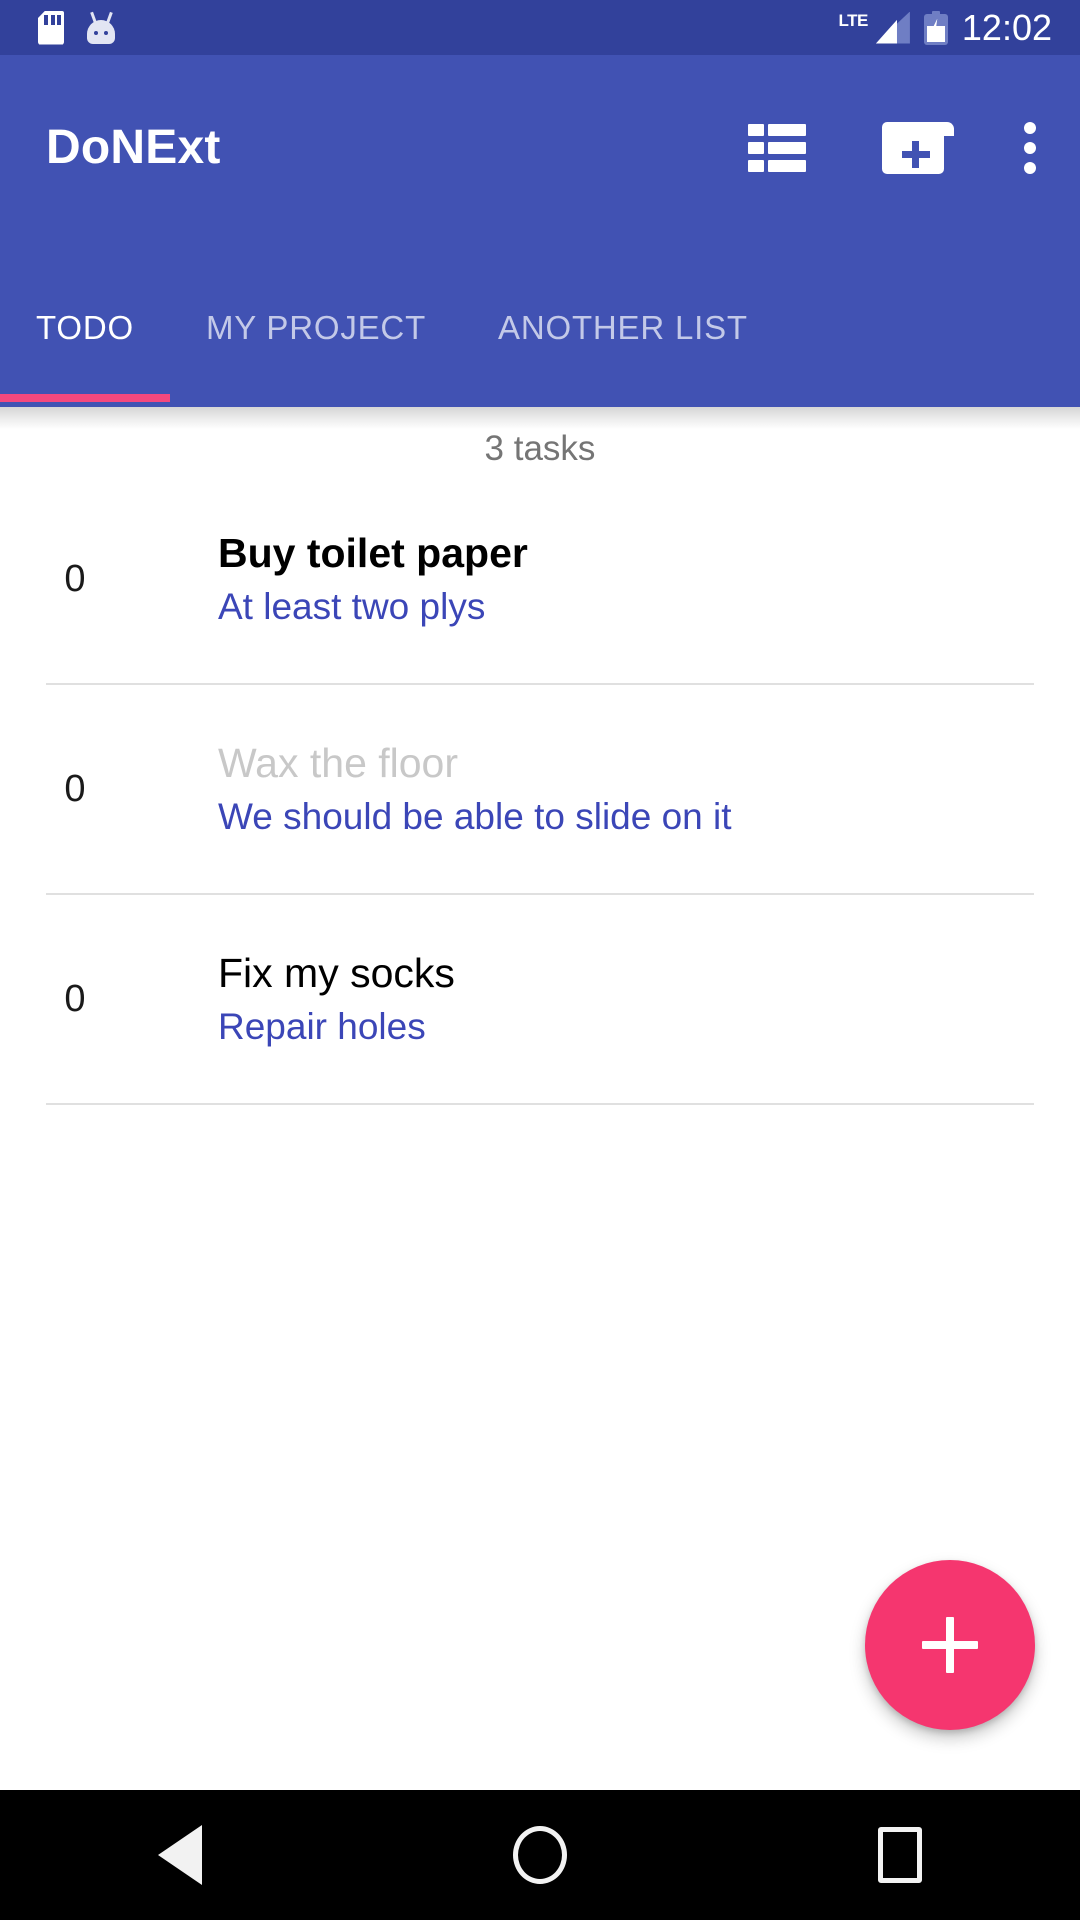  I want to click on nav-recents-button, so click(900, 1855).